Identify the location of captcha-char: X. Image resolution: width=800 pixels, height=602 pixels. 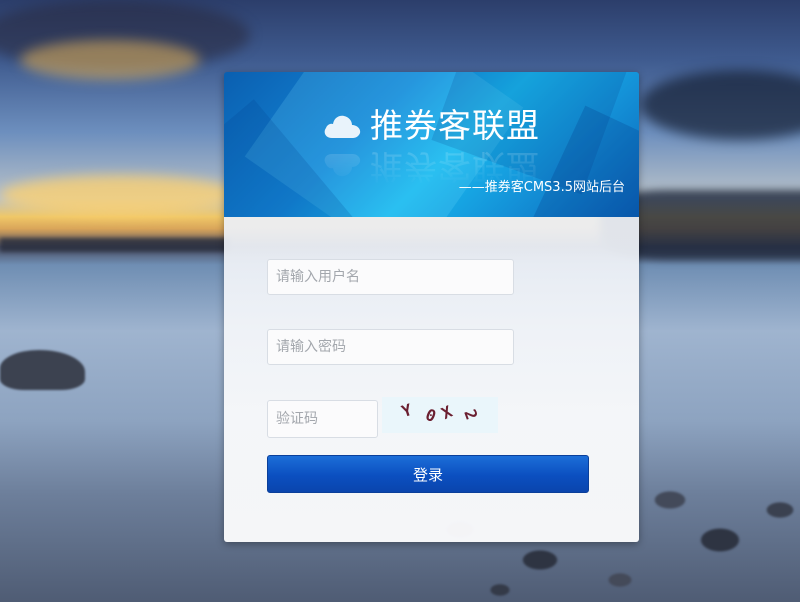
(447, 412).